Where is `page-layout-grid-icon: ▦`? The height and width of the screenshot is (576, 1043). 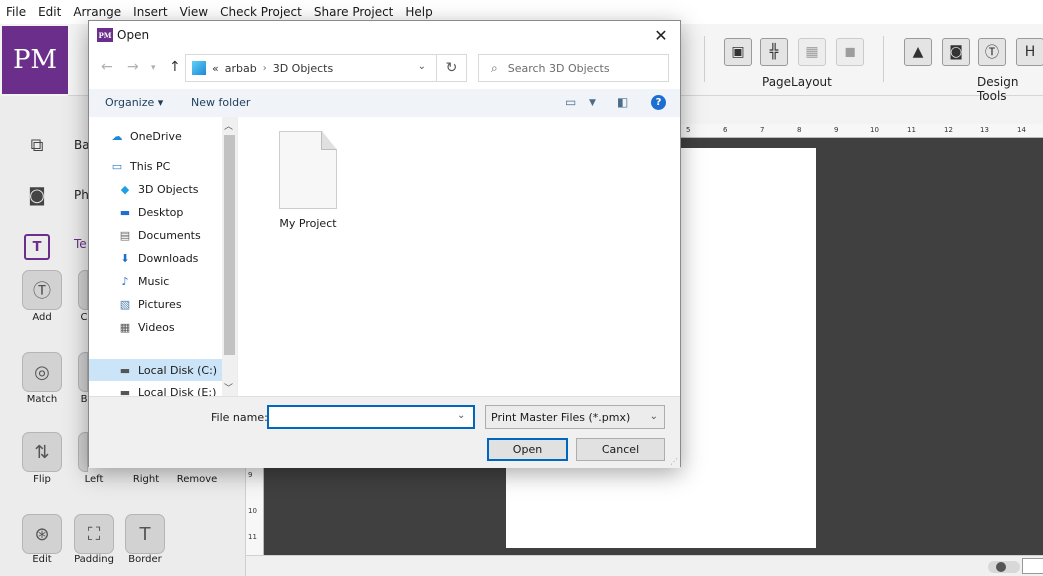 page-layout-grid-icon: ▦ is located at coordinates (812, 52).